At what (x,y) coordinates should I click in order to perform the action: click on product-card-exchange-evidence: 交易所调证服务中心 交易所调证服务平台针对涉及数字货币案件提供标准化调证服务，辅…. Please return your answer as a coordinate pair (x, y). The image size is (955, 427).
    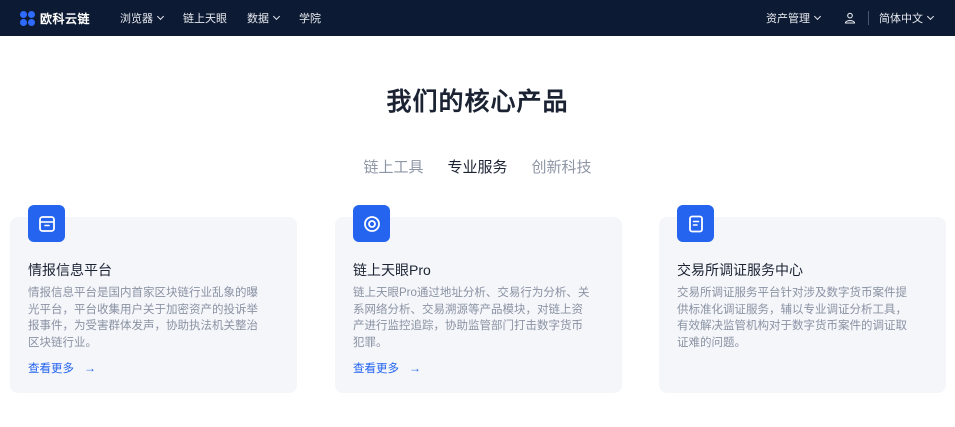
    Looking at the image, I should click on (802, 299).